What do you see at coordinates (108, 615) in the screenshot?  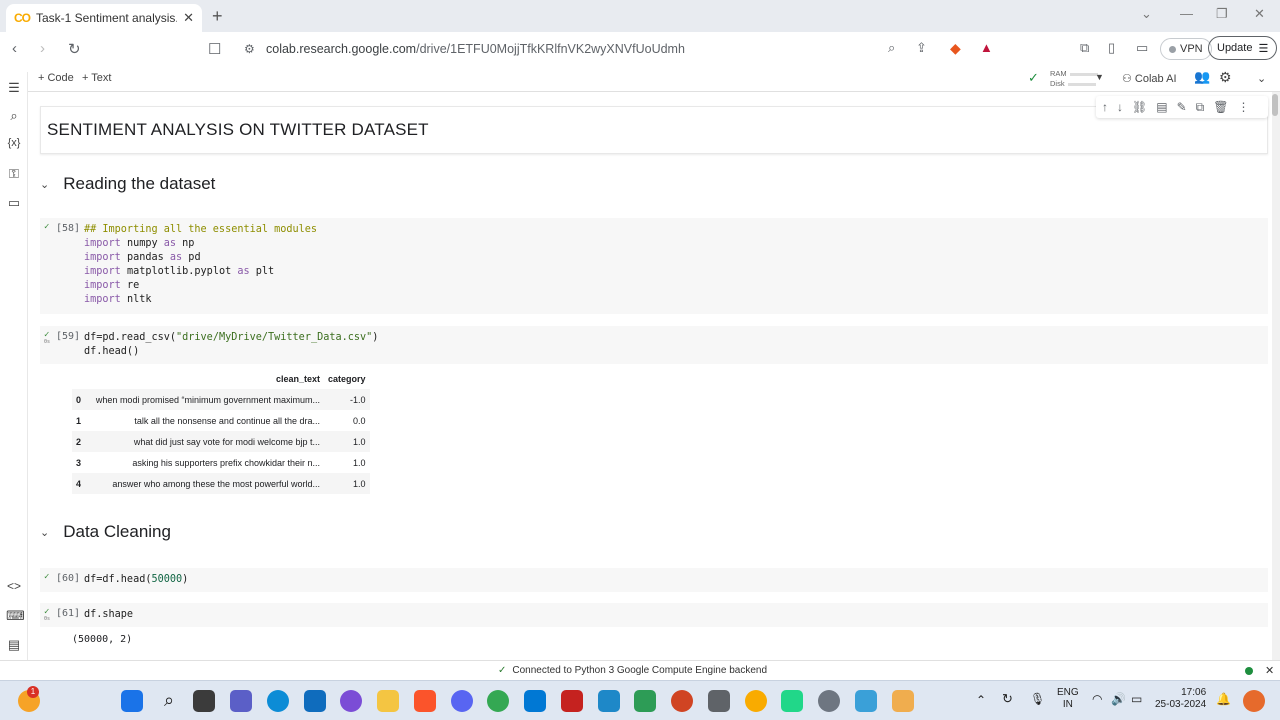 I see `code-editor: df.shape` at bounding box center [108, 615].